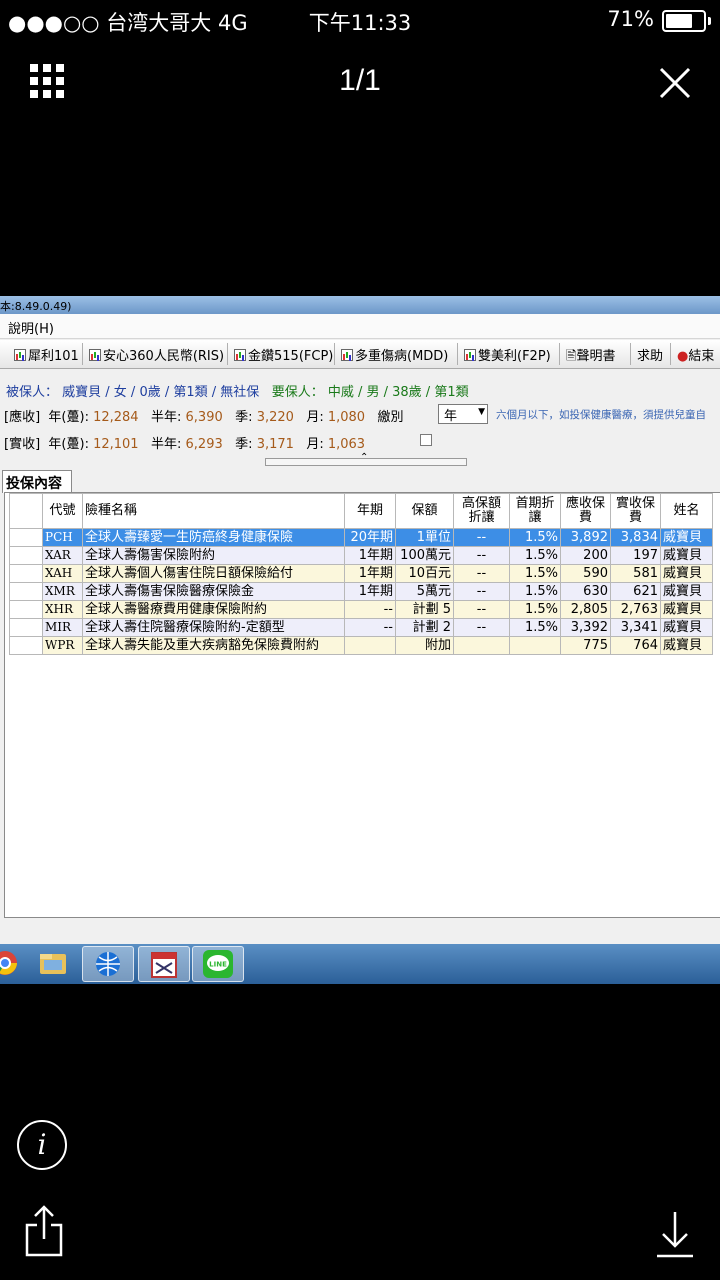 The image size is (720, 1280). Describe the element at coordinates (44, 1231) in the screenshot. I see `share-icon` at that location.